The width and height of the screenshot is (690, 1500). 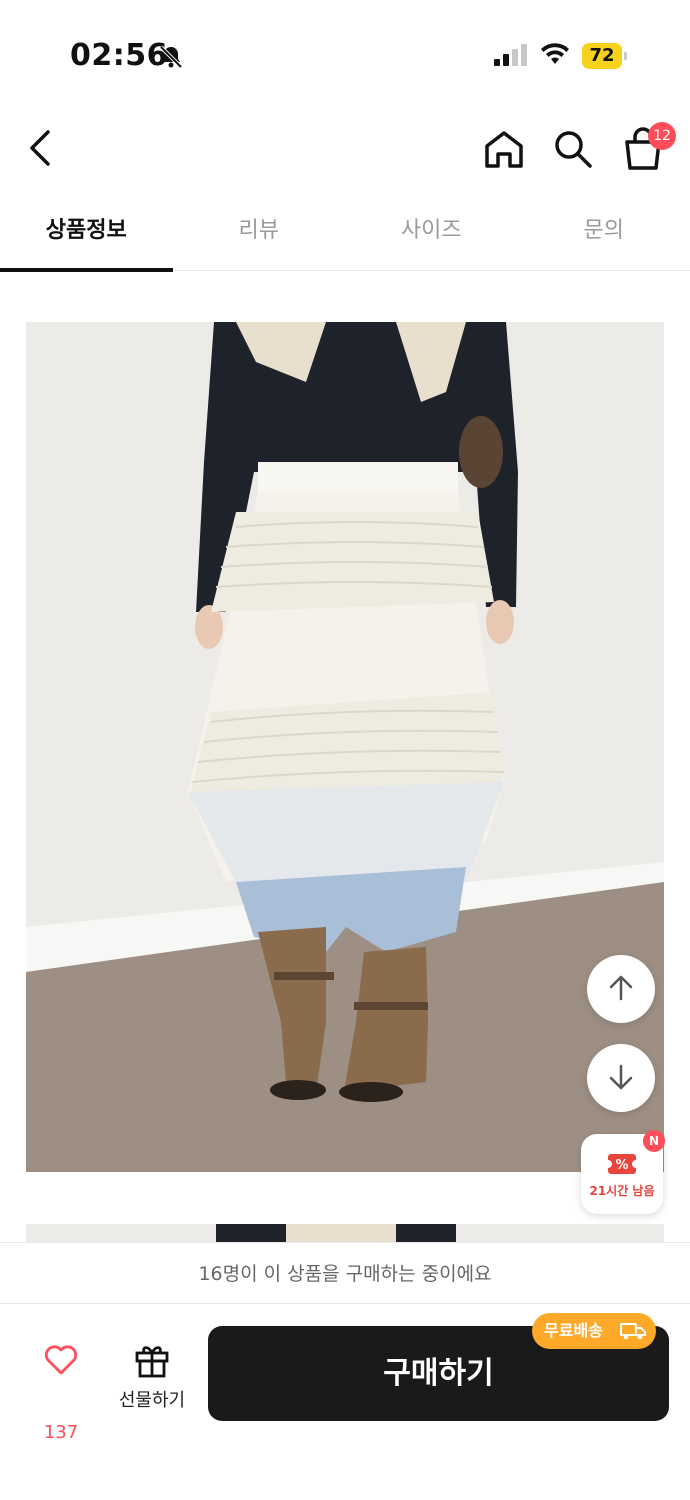 What do you see at coordinates (431, 232) in the screenshot?
I see `tab-size: 사이즈` at bounding box center [431, 232].